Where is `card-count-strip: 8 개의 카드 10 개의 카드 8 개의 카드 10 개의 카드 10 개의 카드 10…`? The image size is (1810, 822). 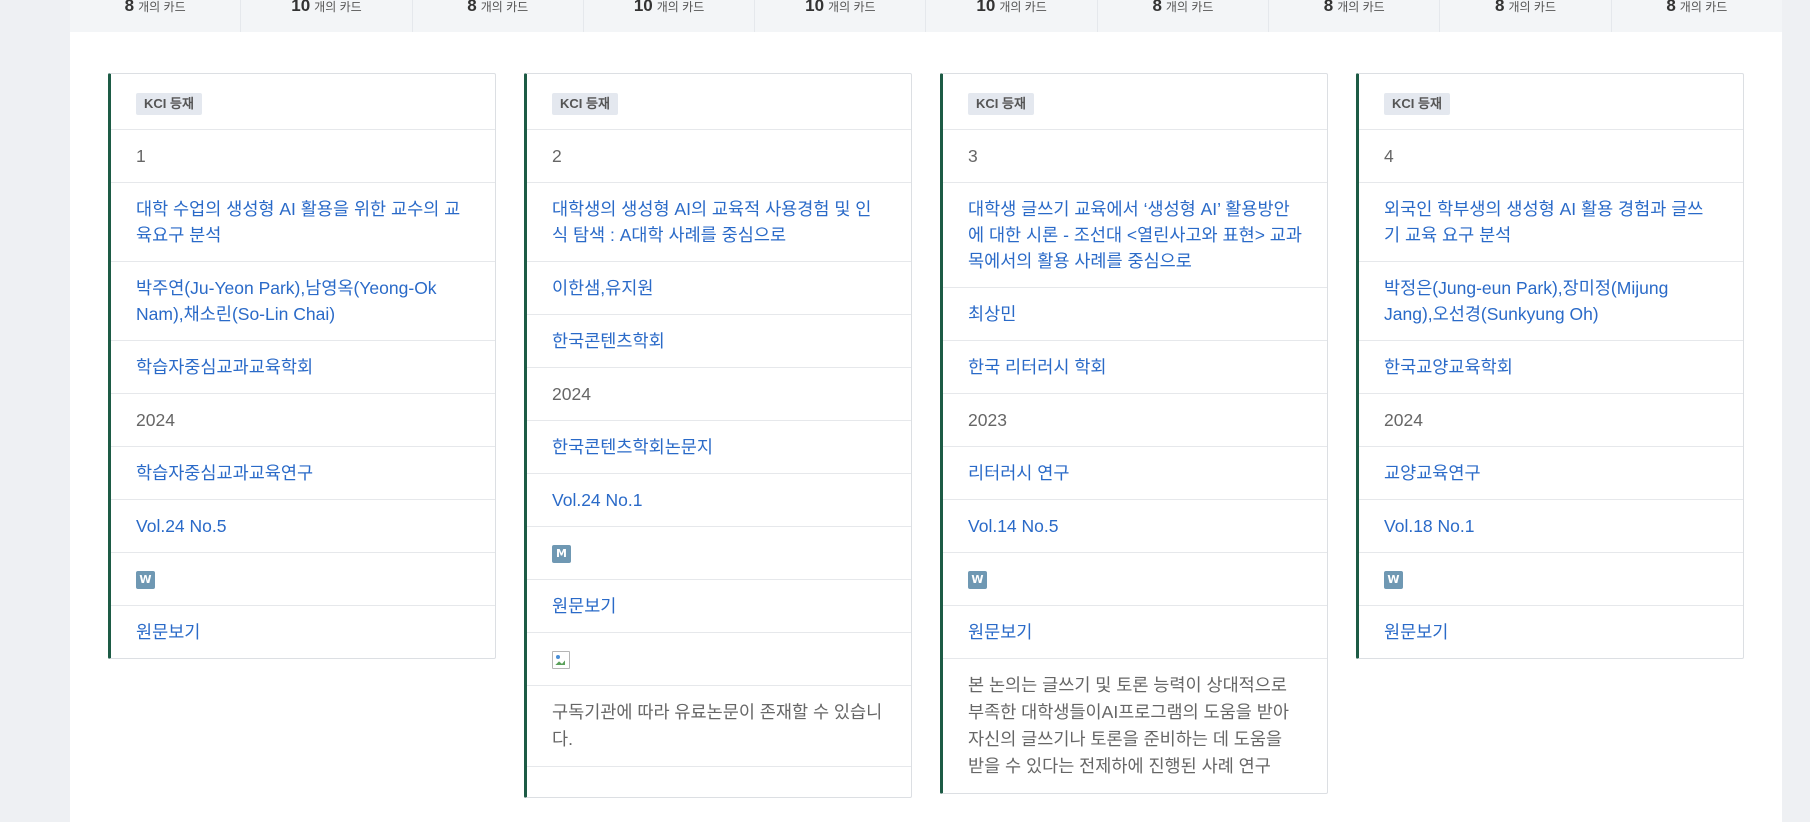
card-count-strip: 8 개의 카드 10 개의 카드 8 개의 카드 10 개의 카드 10 개의 카드 10… is located at coordinates (926, 16).